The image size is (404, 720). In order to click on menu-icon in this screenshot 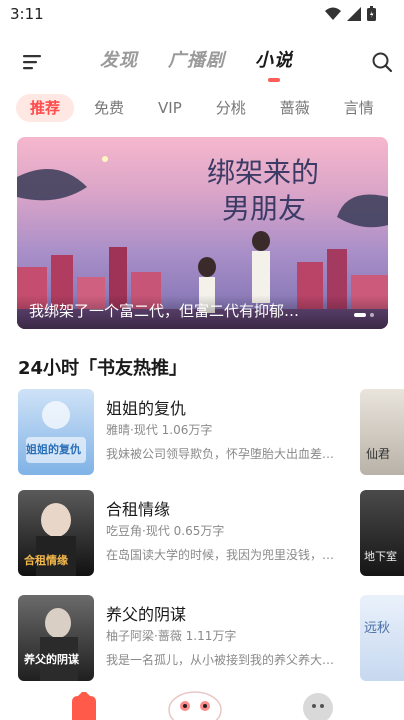, I will do `click(32, 62)`.